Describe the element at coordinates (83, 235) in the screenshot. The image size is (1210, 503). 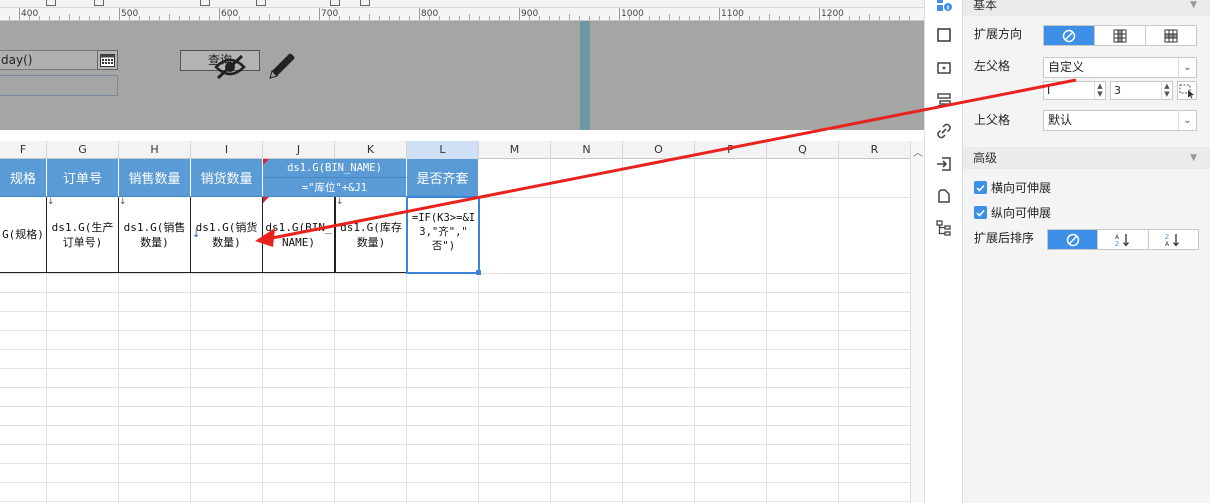
I see `cell-g3: ds1.G(生产 订单号)` at that location.